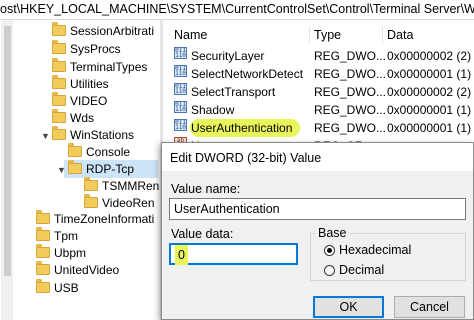 The height and width of the screenshot is (320, 474). Describe the element at coordinates (206, 189) in the screenshot. I see `value-name-label: Value name:` at that location.